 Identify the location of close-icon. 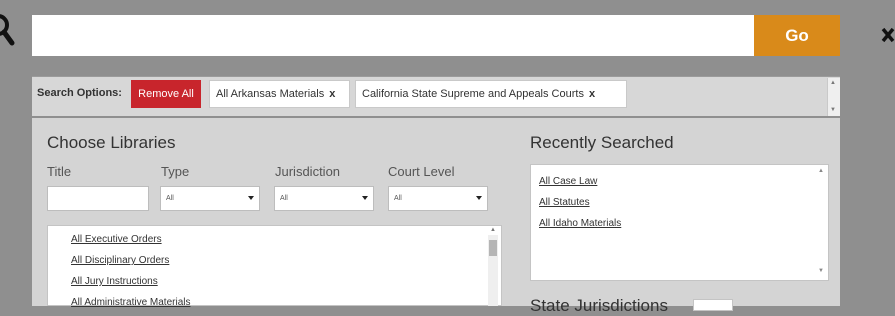
(883, 35).